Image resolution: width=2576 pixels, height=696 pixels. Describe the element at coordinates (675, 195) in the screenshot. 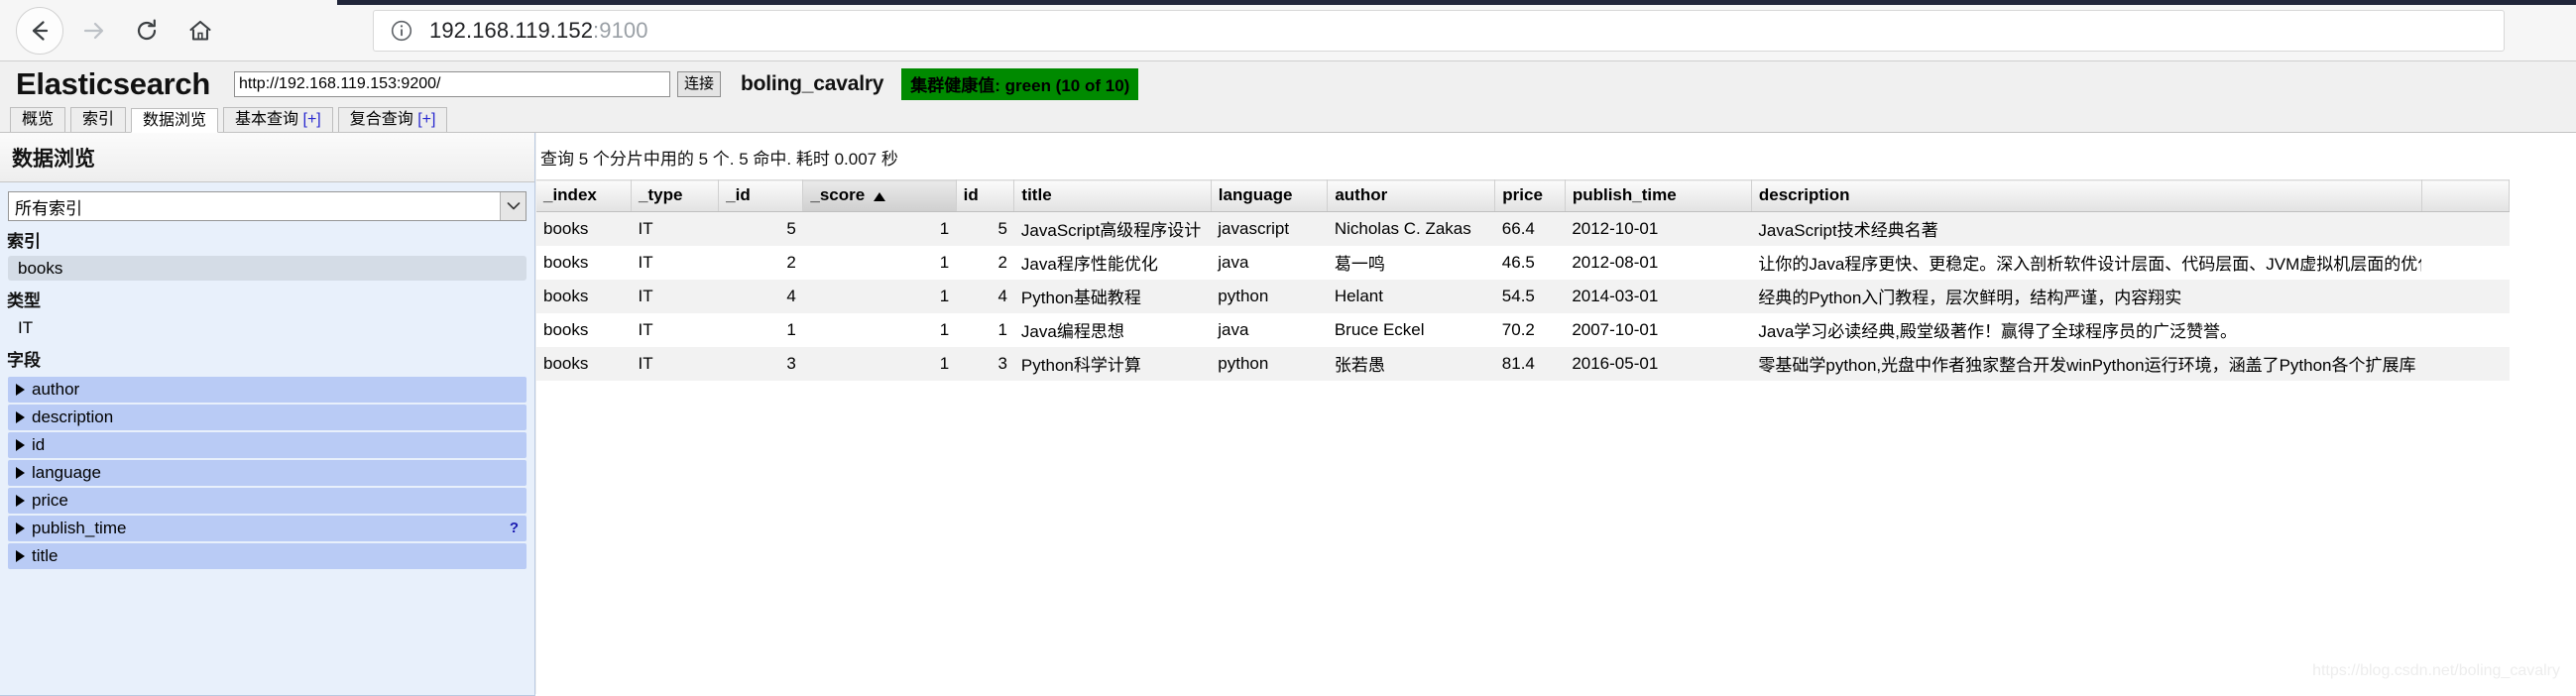

I see `column-header-_type: _type` at that location.